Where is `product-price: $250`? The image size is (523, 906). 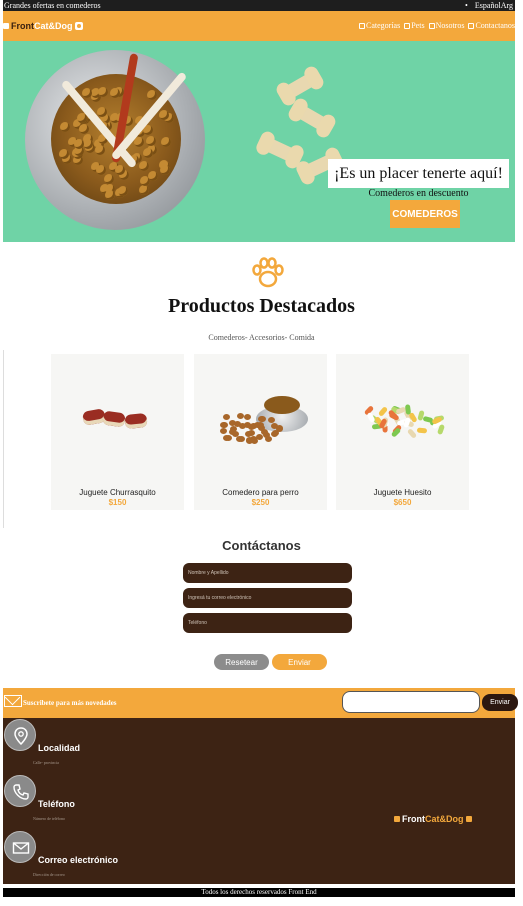
product-price: $250 is located at coordinates (260, 502).